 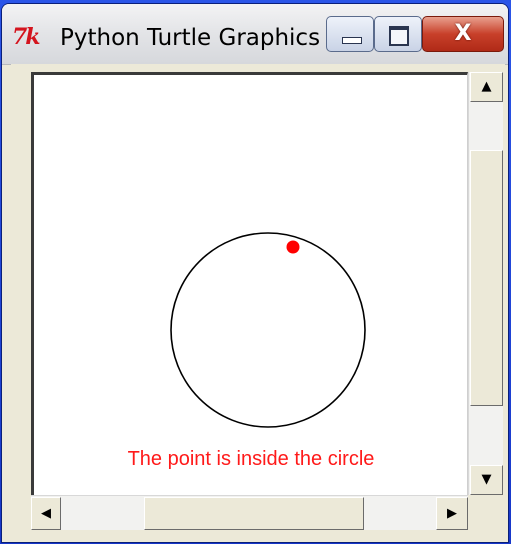 I want to click on scroll-left-button: ◀, so click(x=46, y=513).